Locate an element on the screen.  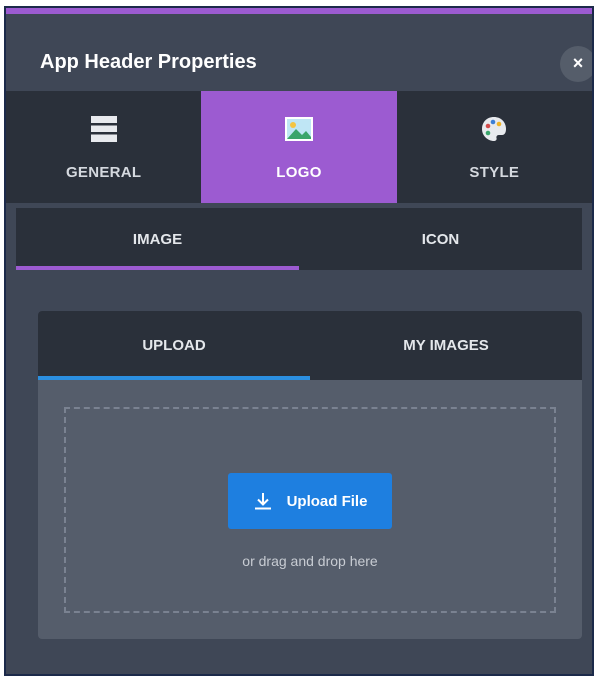
tab-icon: ICON is located at coordinates (440, 239).